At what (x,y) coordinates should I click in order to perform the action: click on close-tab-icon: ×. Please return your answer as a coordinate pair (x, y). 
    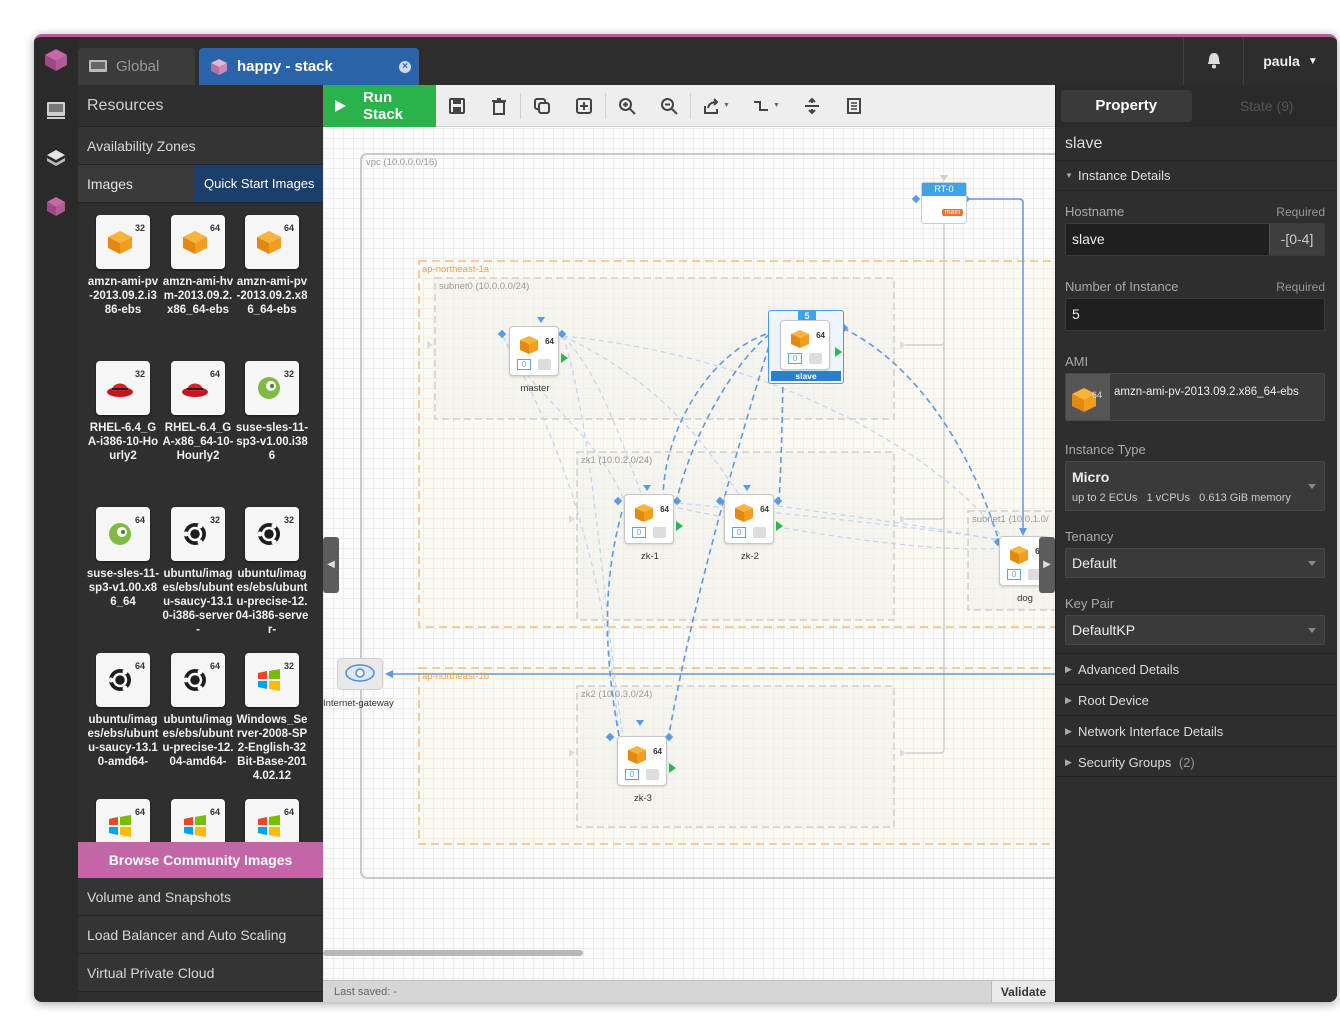
    Looking at the image, I should click on (405, 67).